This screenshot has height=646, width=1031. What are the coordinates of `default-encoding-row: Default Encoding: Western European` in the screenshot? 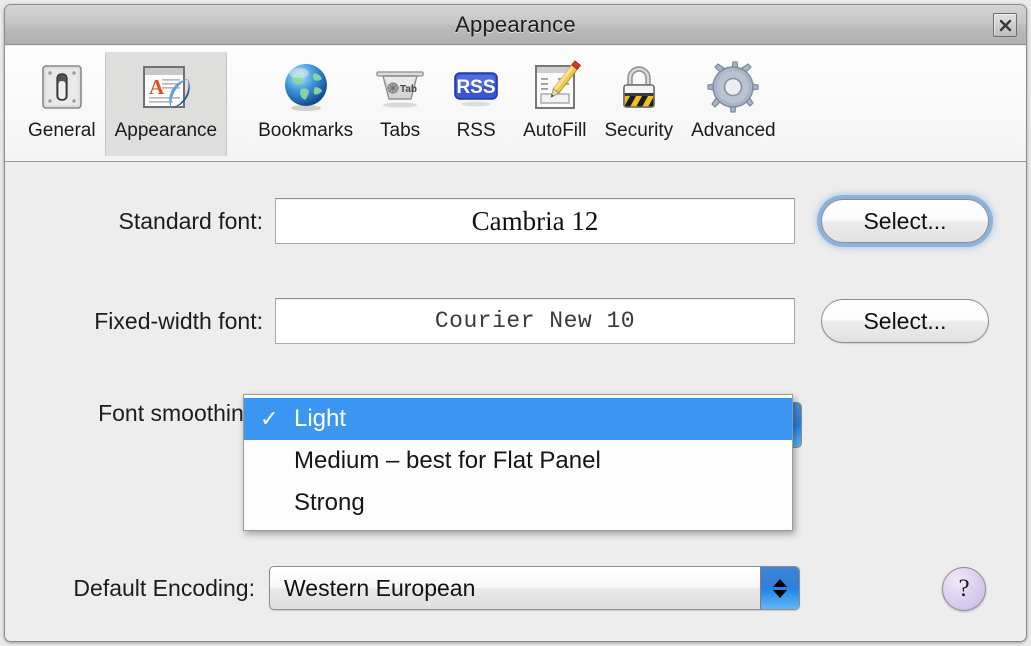 It's located at (515, 588).